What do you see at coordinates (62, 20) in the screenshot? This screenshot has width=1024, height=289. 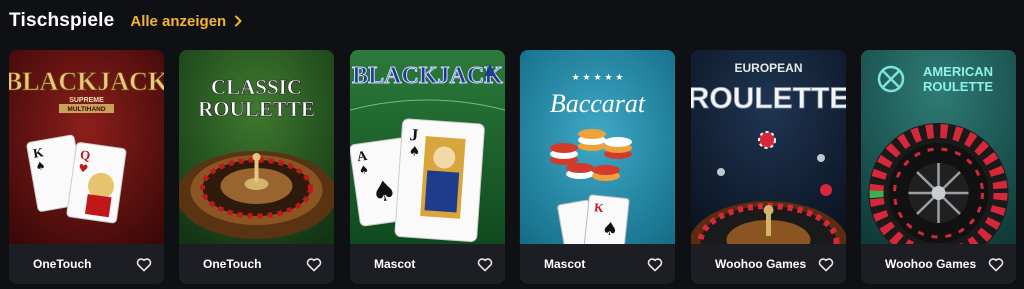 I see `section-title: Tischspiele` at bounding box center [62, 20].